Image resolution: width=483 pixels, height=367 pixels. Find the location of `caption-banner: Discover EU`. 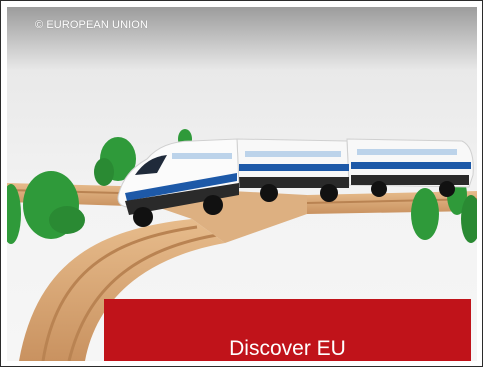

caption-banner: Discover EU is located at coordinates (287, 330).